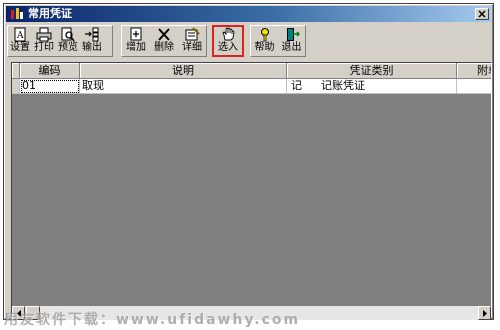 Image resolution: width=500 pixels, height=330 pixels. What do you see at coordinates (50, 13) in the screenshot?
I see `window-title: 常用凭证` at bounding box center [50, 13].